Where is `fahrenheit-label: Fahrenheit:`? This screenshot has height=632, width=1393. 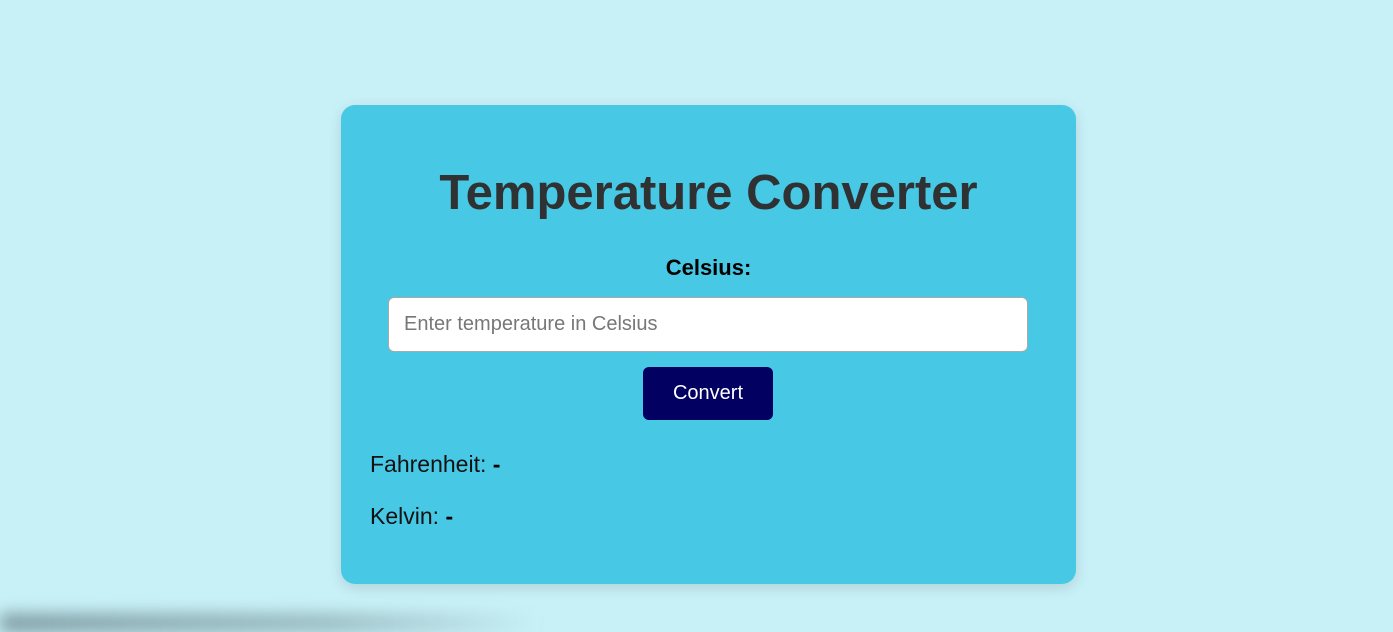 fahrenheit-label: Fahrenheit: is located at coordinates (428, 464).